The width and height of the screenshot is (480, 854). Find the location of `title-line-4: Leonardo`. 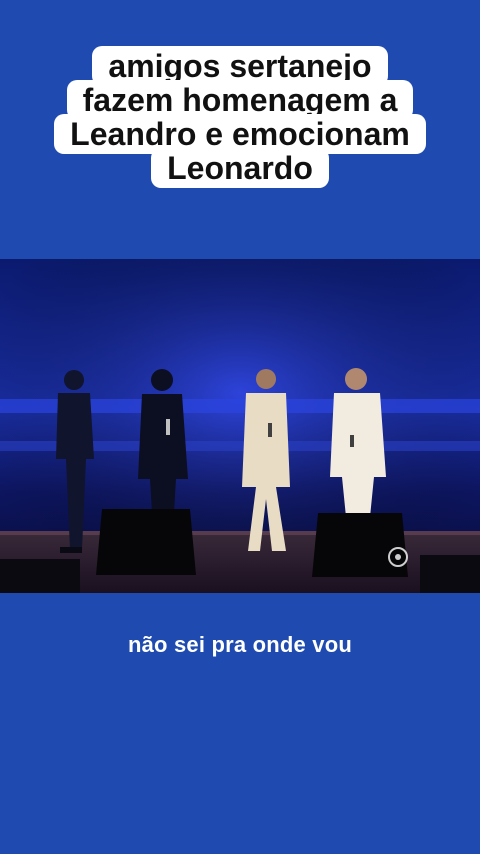

title-line-4: Leonardo is located at coordinates (240, 168).